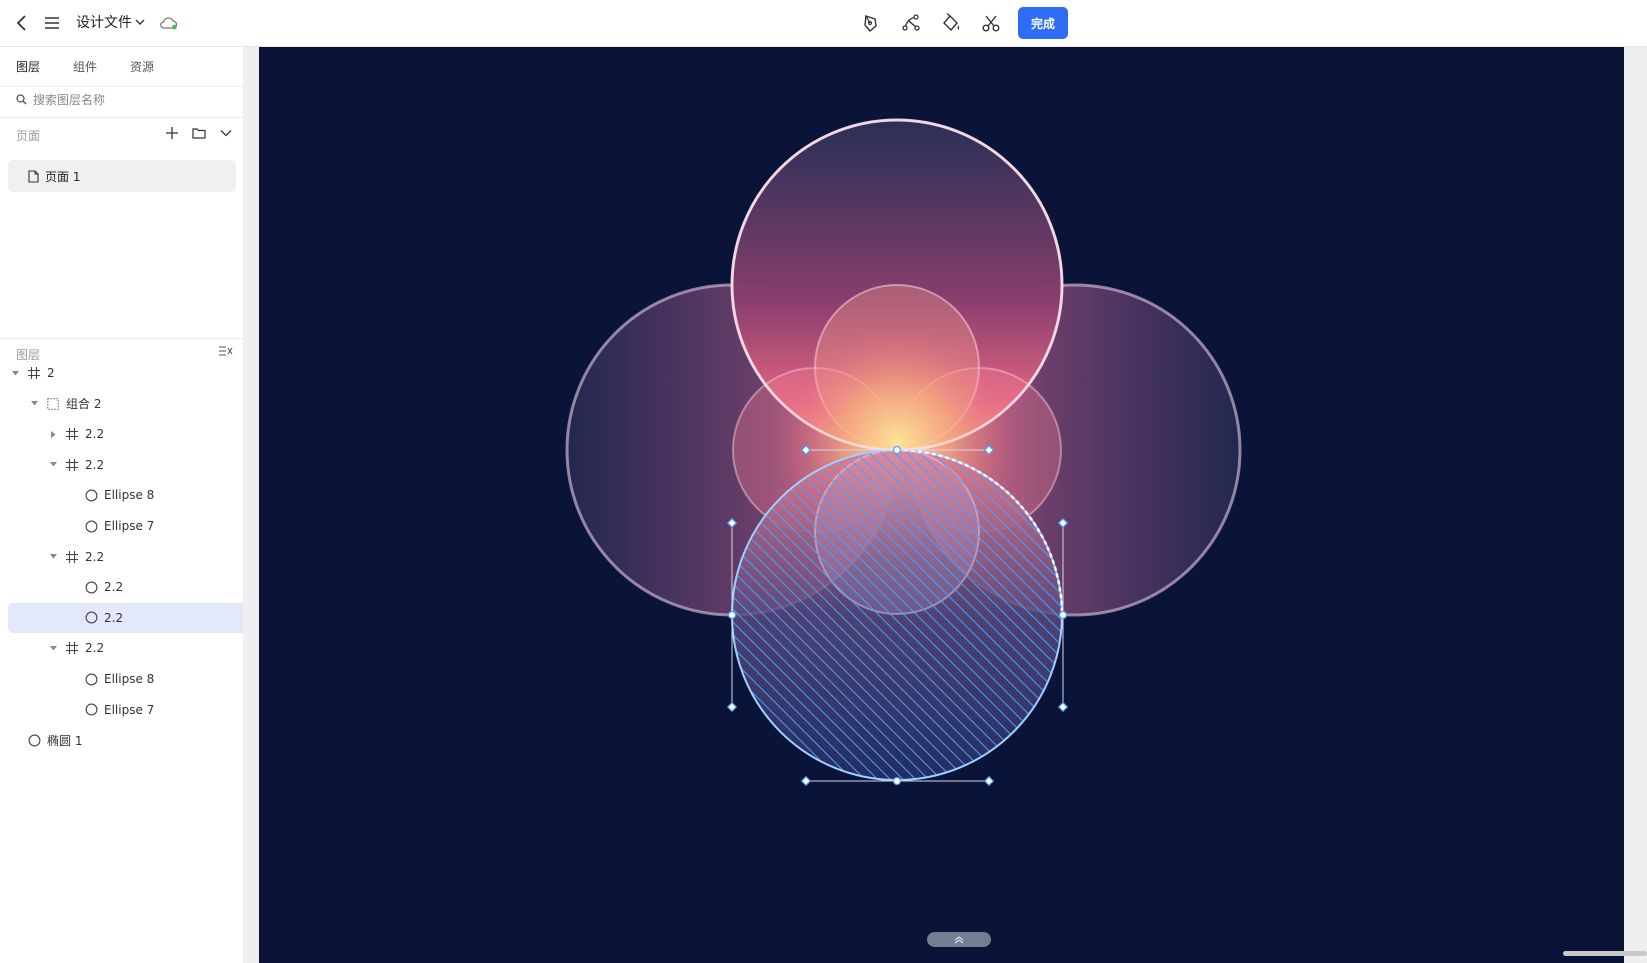 This screenshot has height=963, width=1647. What do you see at coordinates (104, 23) in the screenshot?
I see `file-title: 设计文件` at bounding box center [104, 23].